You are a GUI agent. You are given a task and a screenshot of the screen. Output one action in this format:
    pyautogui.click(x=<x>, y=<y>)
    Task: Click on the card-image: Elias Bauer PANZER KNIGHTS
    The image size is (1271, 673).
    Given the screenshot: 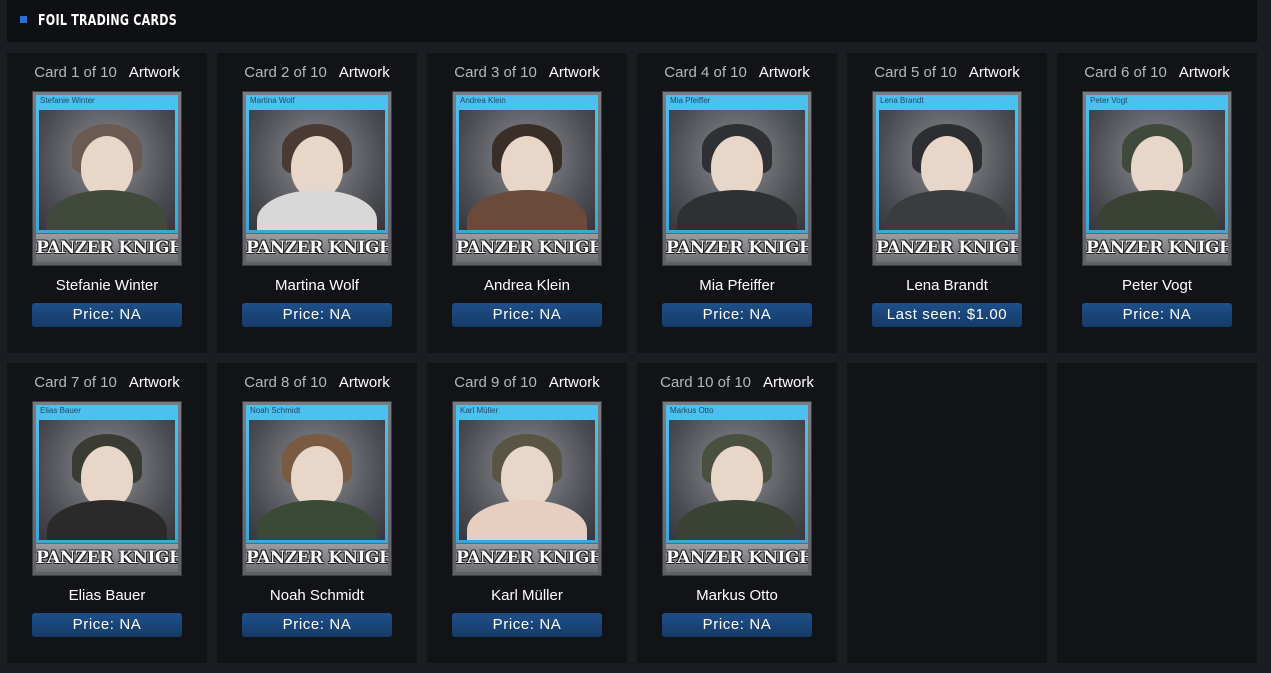 What is the action you would take?
    pyautogui.click(x=107, y=488)
    